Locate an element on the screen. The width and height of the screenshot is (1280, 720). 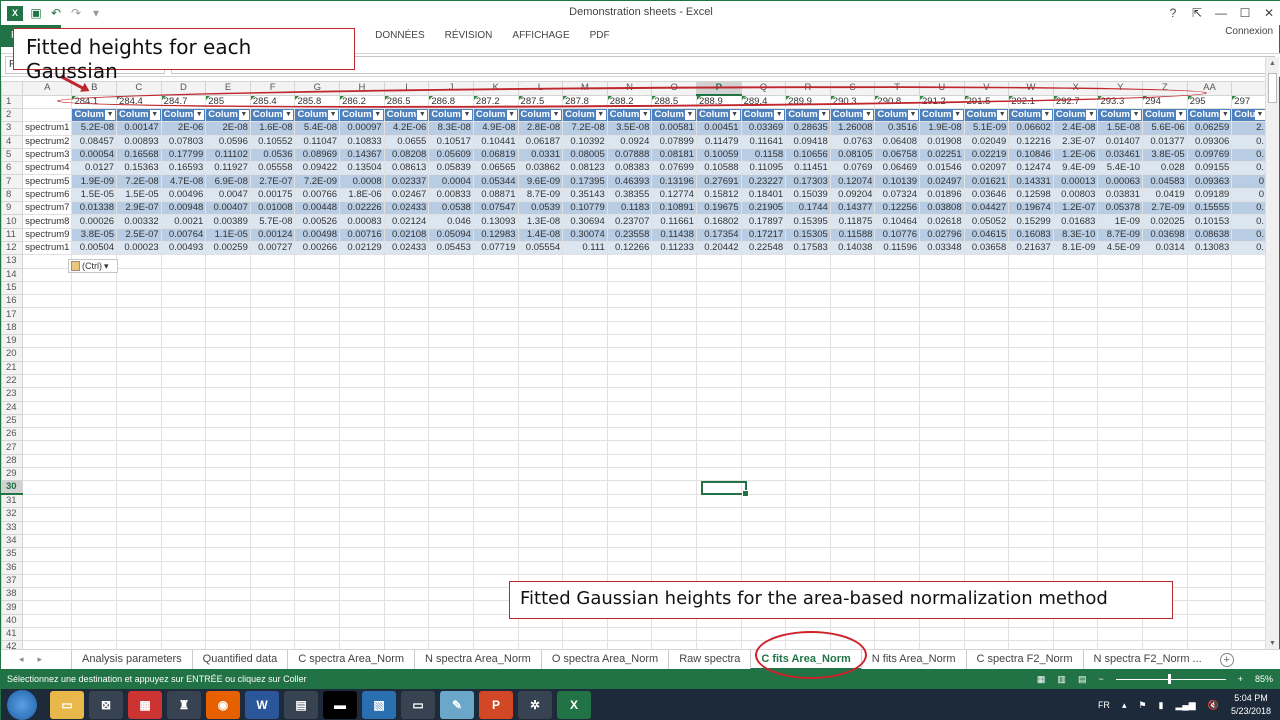
value-cell: 0.17217 is located at coordinates (763, 234).